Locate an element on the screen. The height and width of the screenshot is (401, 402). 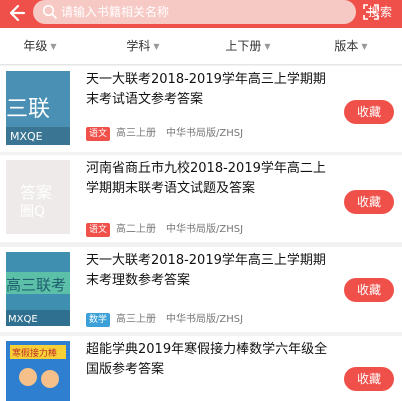
arrow-left-icon is located at coordinates (17, 13).